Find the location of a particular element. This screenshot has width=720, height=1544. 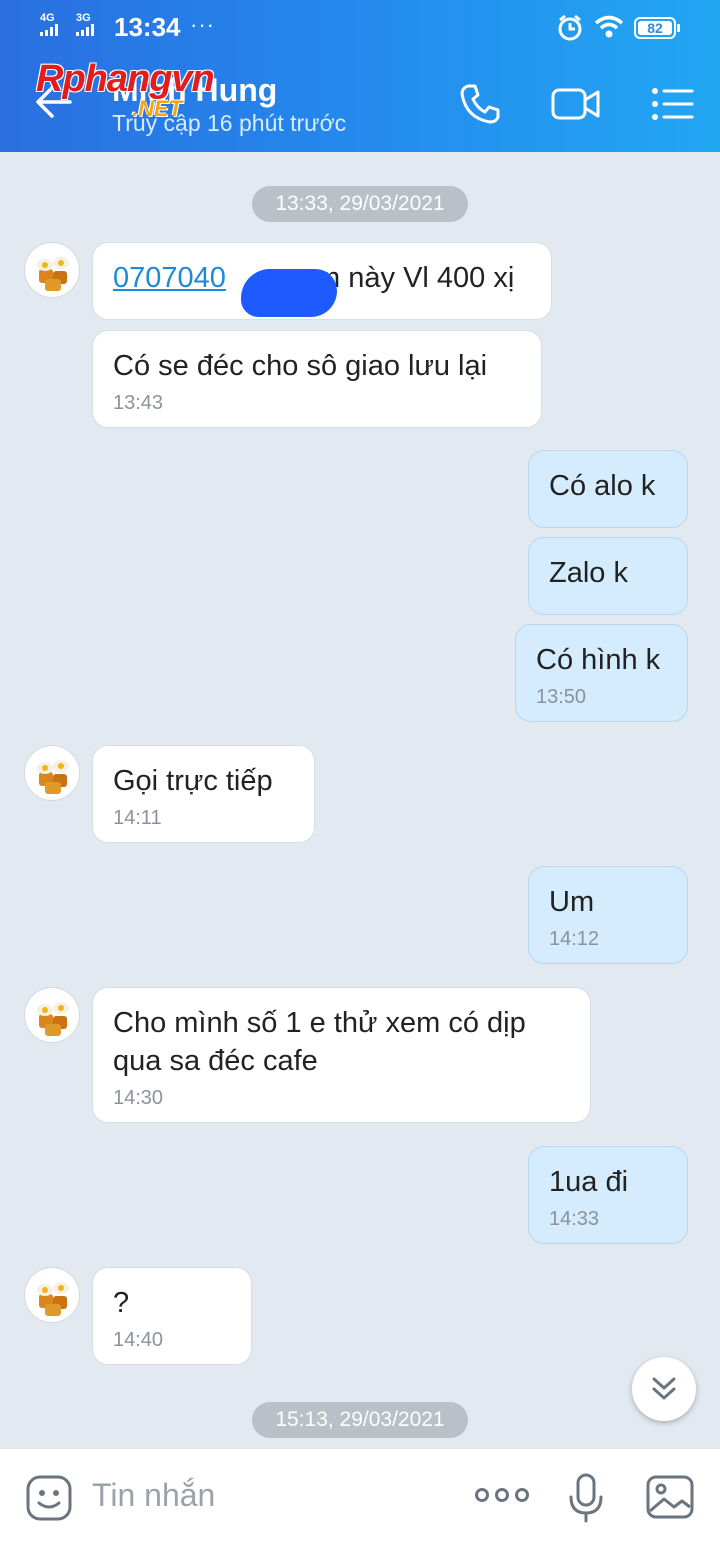

status-clock: 13:34 is located at coordinates (147, 27).